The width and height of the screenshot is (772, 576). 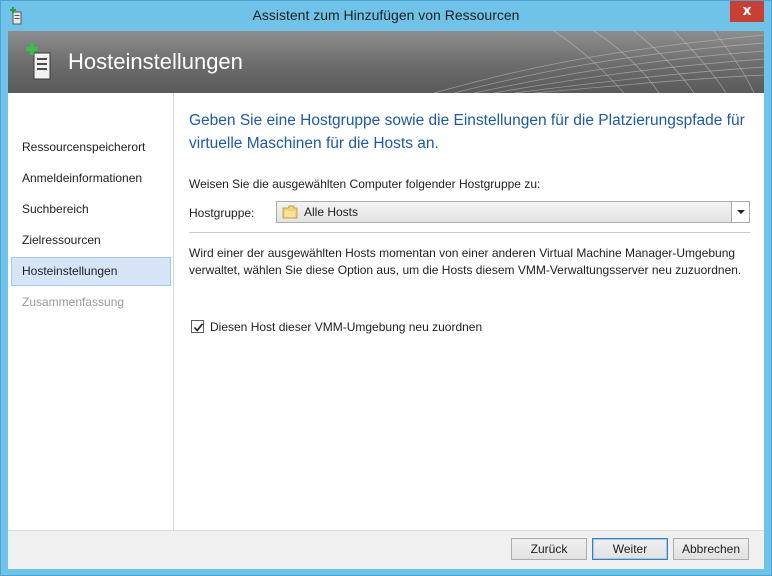 What do you see at coordinates (386, 549) in the screenshot?
I see `wizard-footer: Zurück Weiter Abbrechen` at bounding box center [386, 549].